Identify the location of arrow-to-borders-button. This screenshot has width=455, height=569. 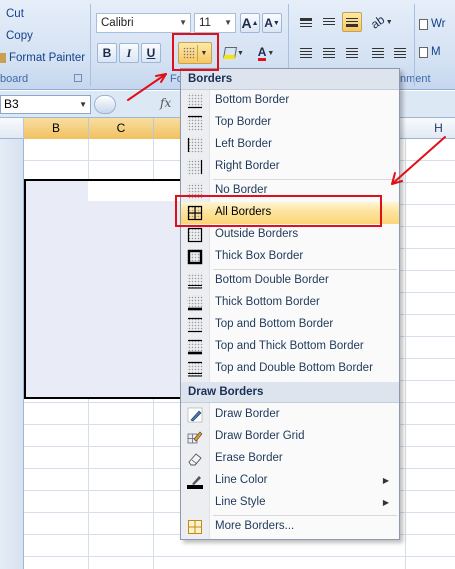
(147, 87).